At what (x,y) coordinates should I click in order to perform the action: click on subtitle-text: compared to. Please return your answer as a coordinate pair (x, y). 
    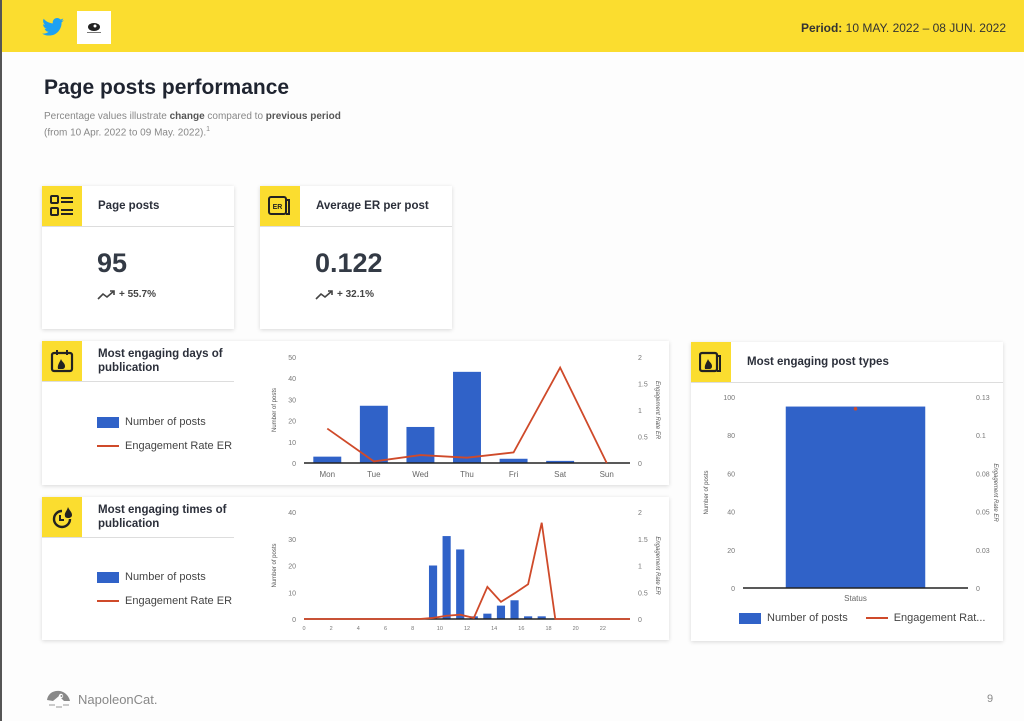
    Looking at the image, I should click on (235, 116).